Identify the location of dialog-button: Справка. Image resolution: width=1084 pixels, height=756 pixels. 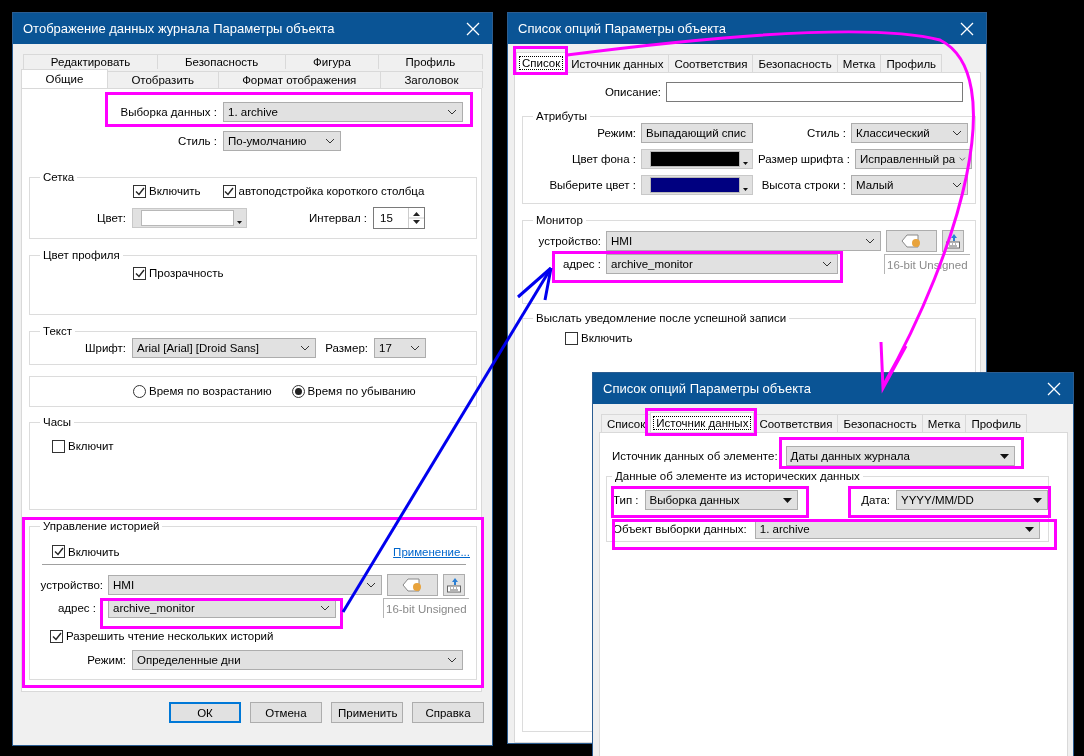
(448, 712).